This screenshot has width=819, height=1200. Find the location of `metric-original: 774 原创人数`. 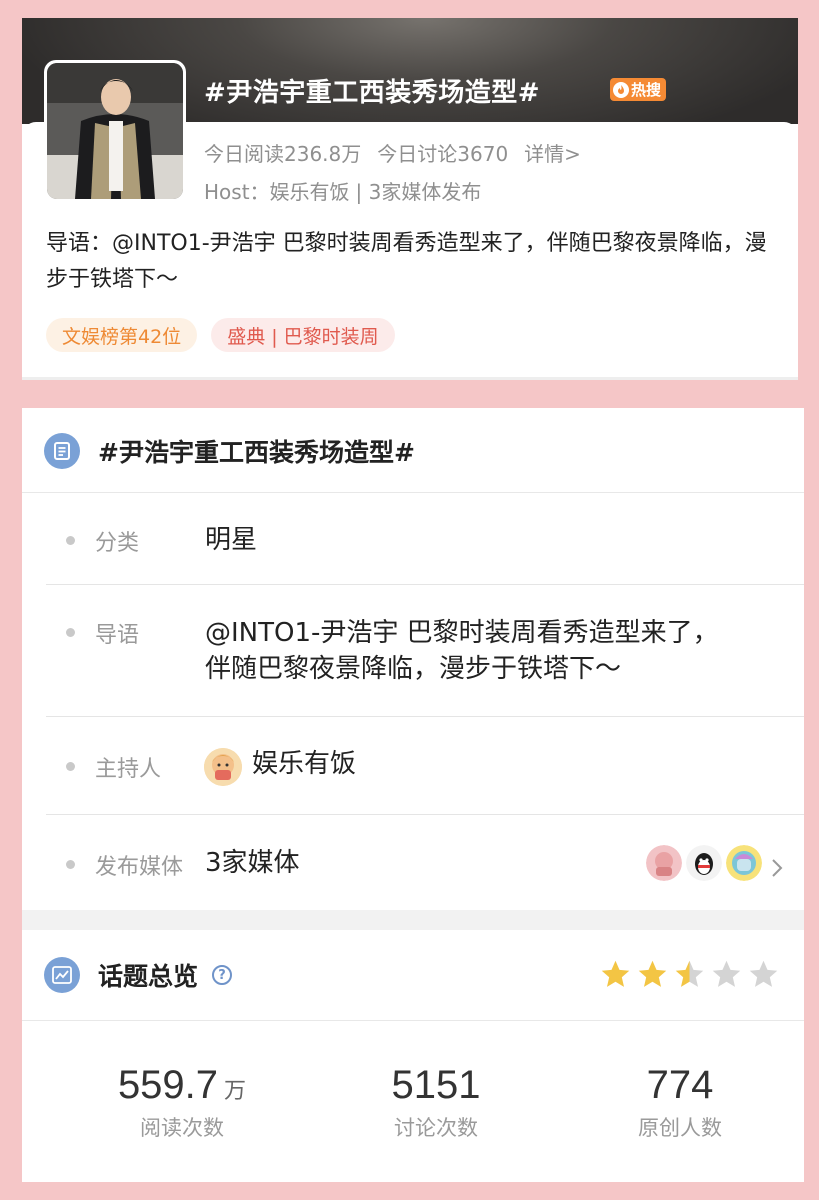

metric-original: 774 原创人数 is located at coordinates (680, 1102).